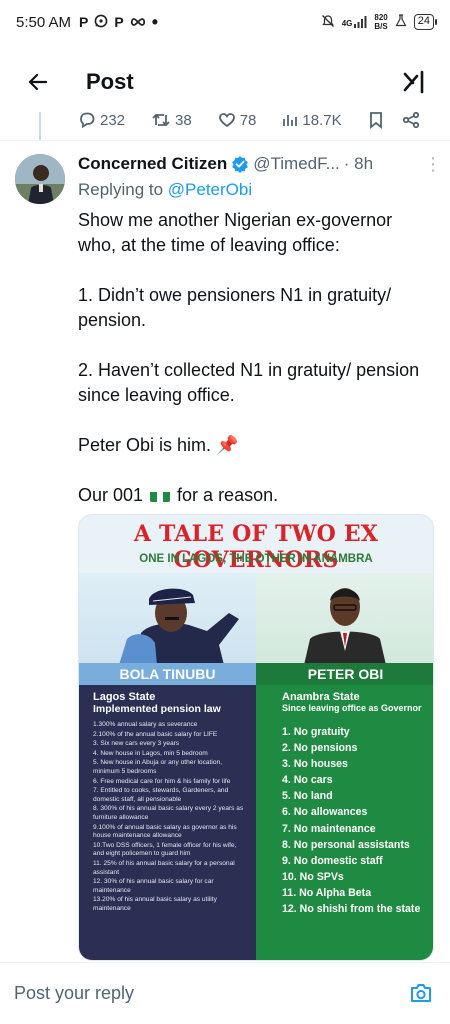 The height and width of the screenshot is (1024, 450). Describe the element at coordinates (101, 22) in the screenshot. I see `whatsapp-icon` at that location.